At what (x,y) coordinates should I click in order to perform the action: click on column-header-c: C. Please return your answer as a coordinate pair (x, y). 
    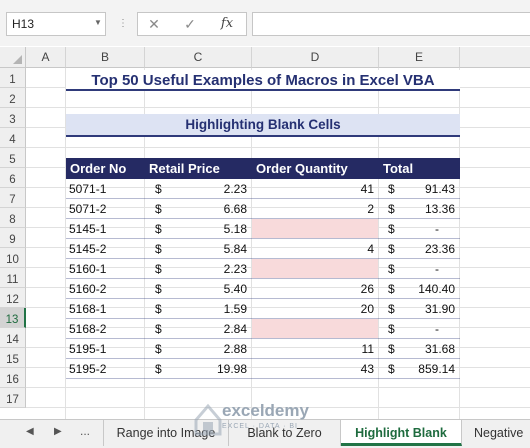
    Looking at the image, I should click on (198, 57).